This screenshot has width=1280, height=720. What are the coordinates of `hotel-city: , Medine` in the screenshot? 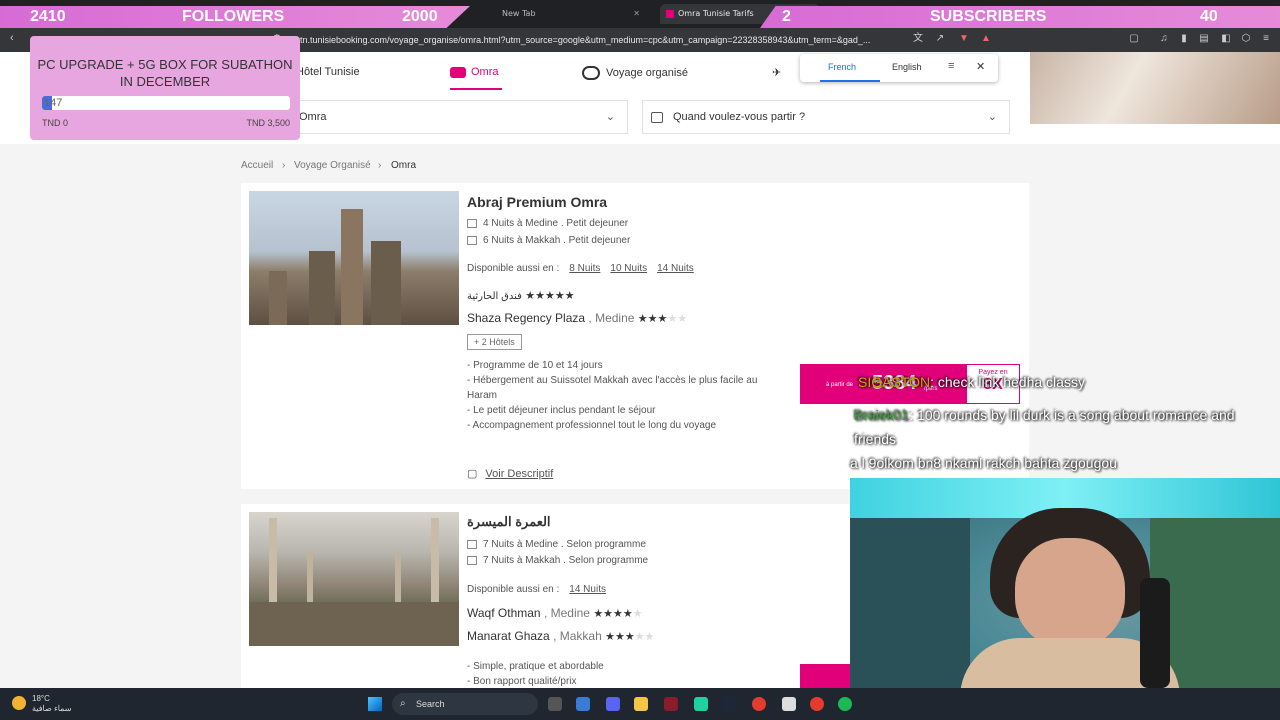 It's located at (566, 613).